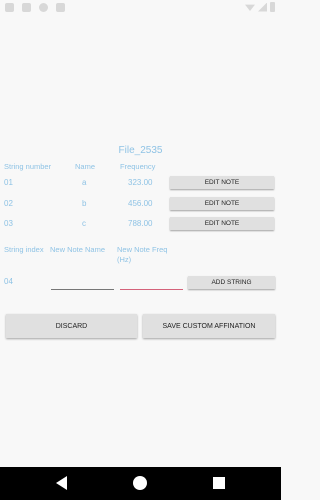 The height and width of the screenshot is (500, 320). I want to click on home-icon, so click(140, 483).